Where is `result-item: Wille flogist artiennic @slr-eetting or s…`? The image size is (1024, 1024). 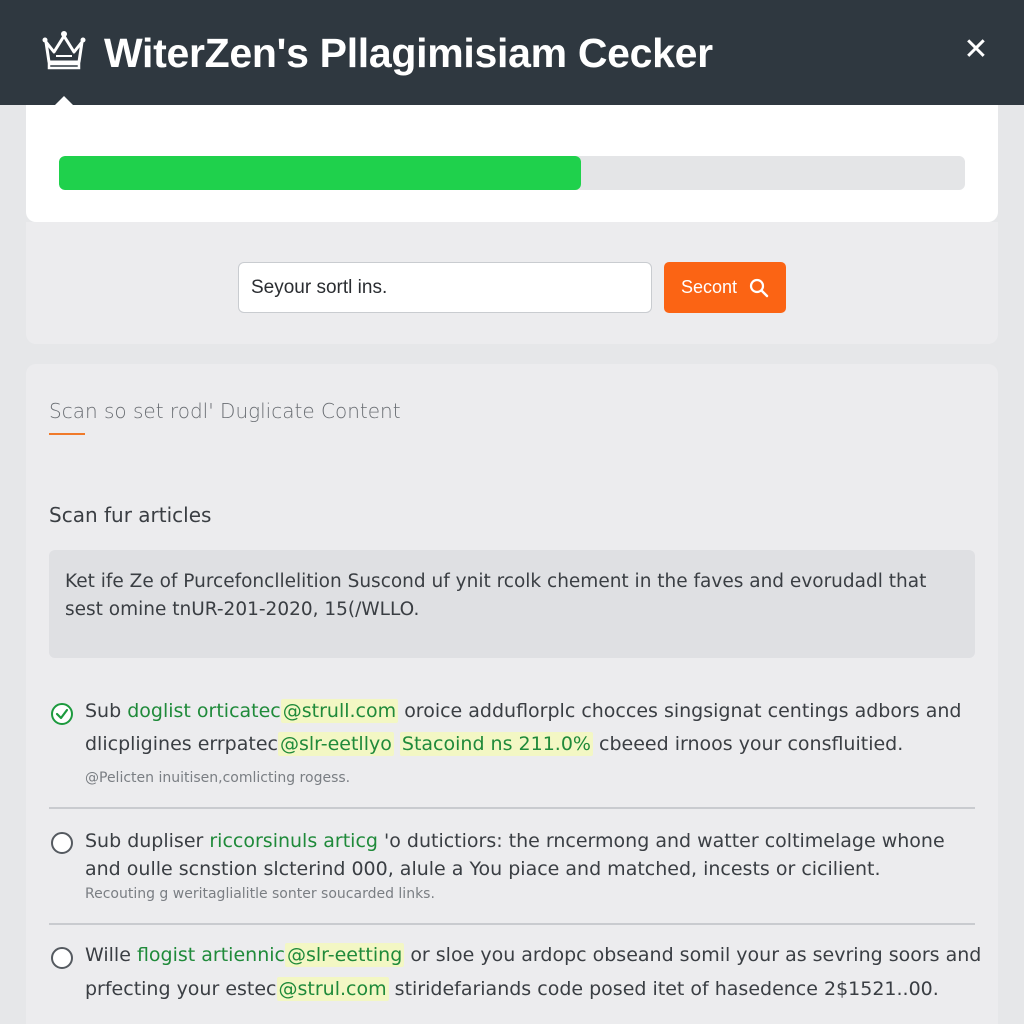 result-item: Wille flogist artiennic @slr-eetting or s… is located at coordinates (515, 983).